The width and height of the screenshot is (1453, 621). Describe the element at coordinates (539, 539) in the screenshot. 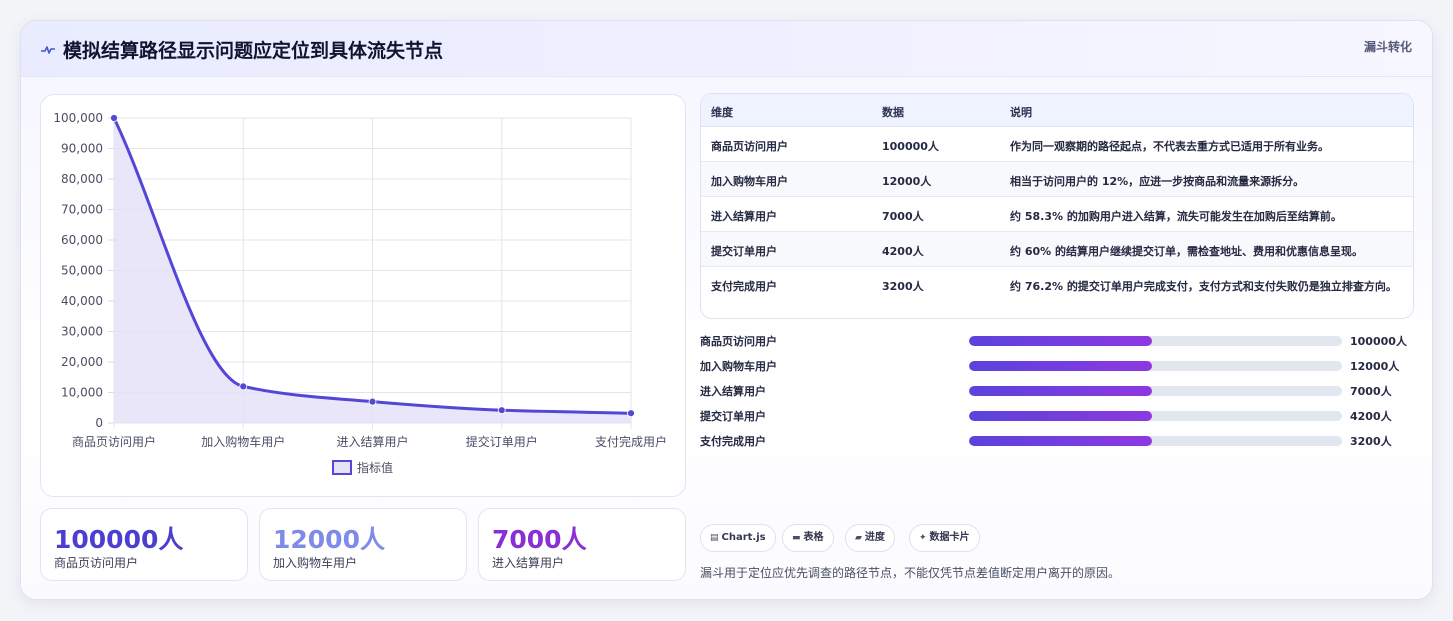

I see `stat-value: 7000人` at that location.